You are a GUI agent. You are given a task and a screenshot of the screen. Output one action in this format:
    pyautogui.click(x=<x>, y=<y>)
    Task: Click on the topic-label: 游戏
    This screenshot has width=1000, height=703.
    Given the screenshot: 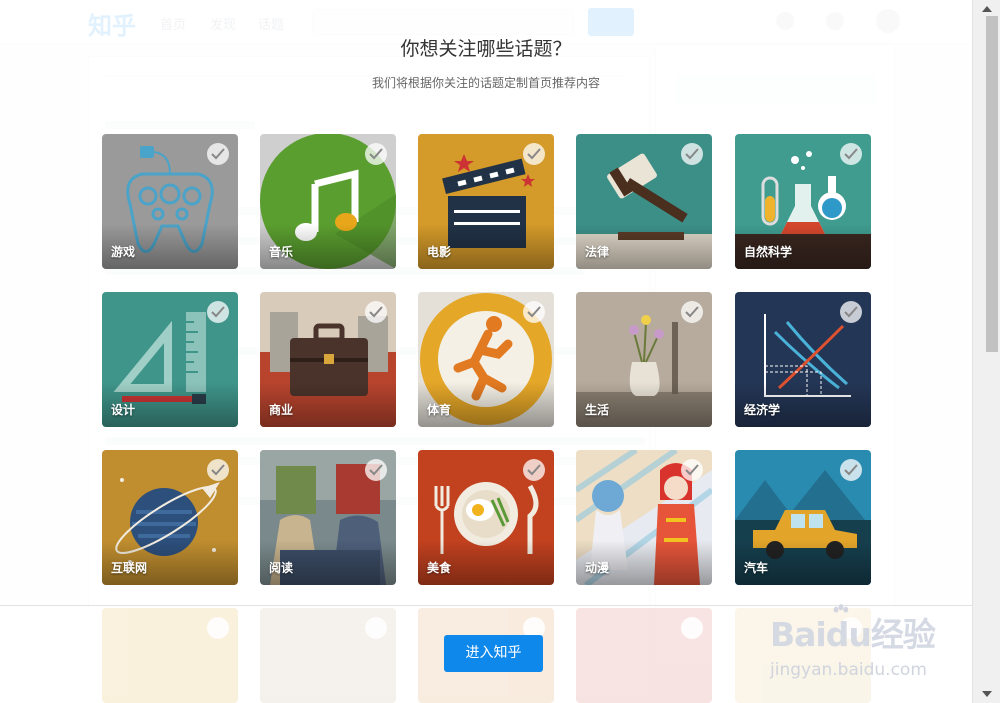 What is the action you would take?
    pyautogui.click(x=123, y=252)
    